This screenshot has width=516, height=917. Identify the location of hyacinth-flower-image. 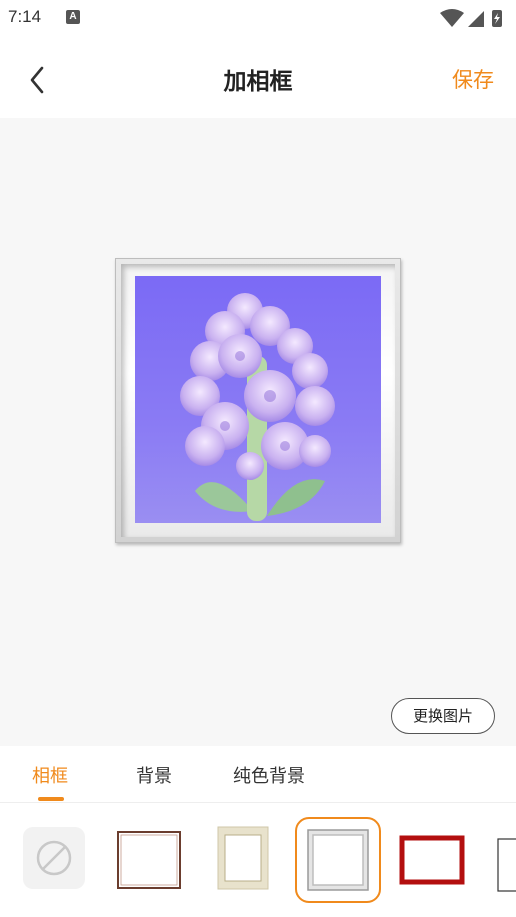
(257, 407).